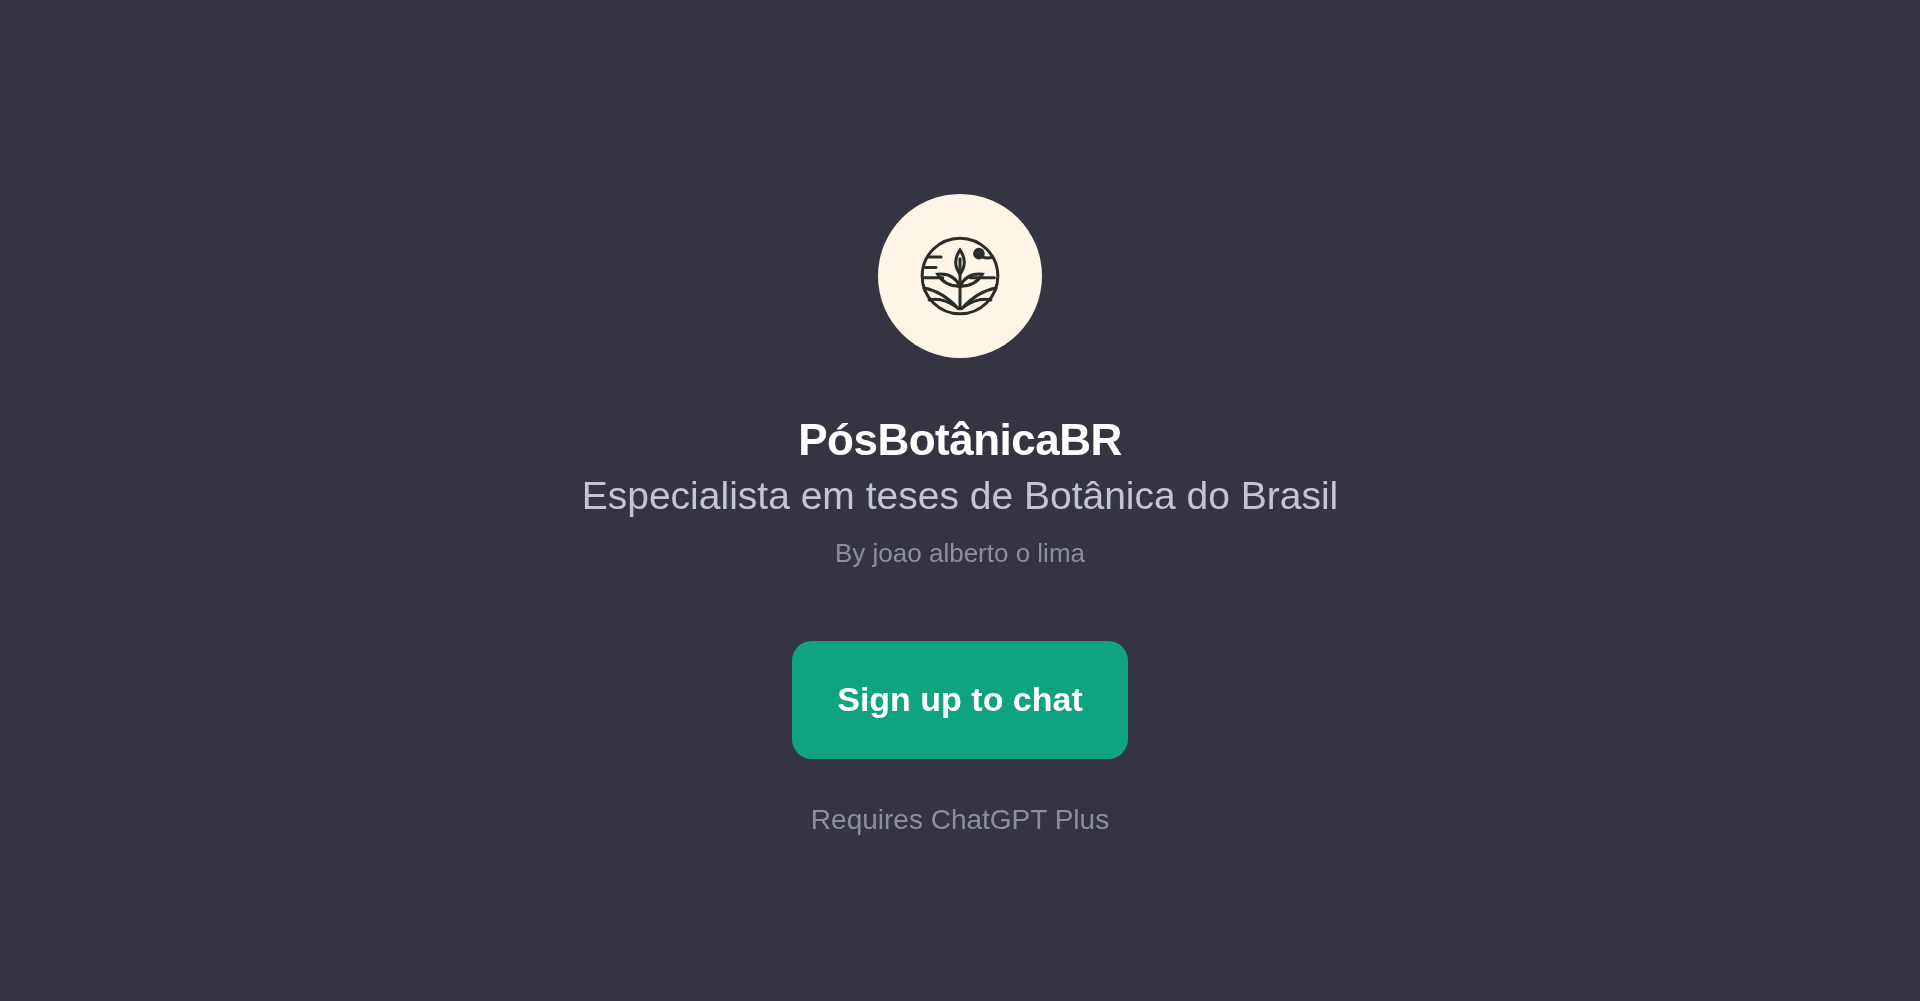 This screenshot has height=1001, width=1920. I want to click on gpt-title: PósBotânicaBR, so click(960, 440).